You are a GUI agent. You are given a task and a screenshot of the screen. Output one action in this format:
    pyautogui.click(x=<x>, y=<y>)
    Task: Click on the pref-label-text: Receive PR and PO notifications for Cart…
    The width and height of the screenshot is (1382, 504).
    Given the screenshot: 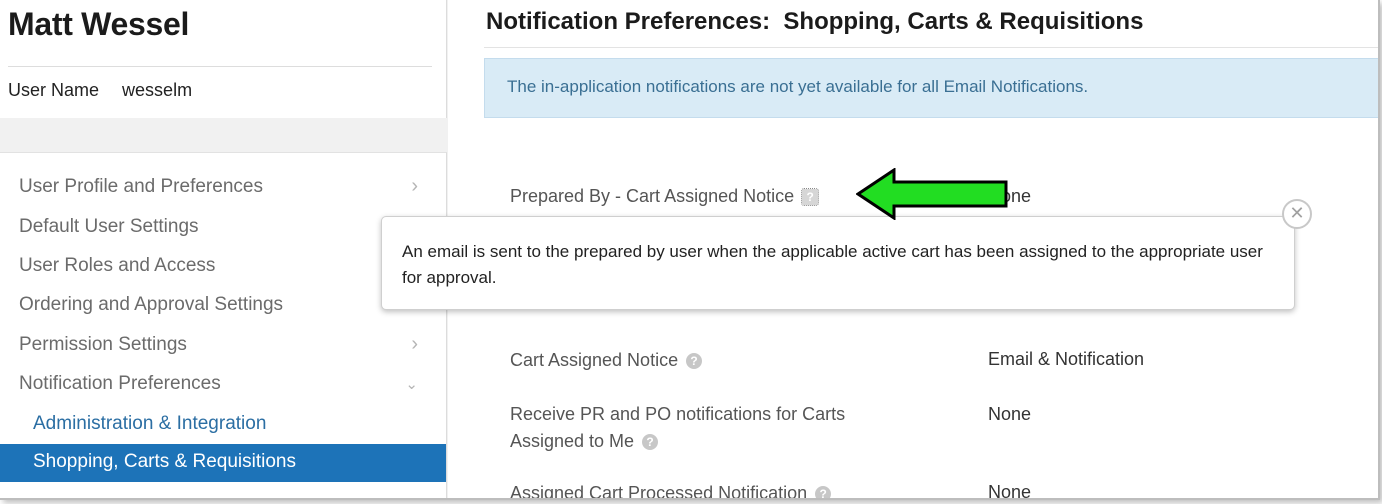 What is the action you would take?
    pyautogui.click(x=678, y=414)
    